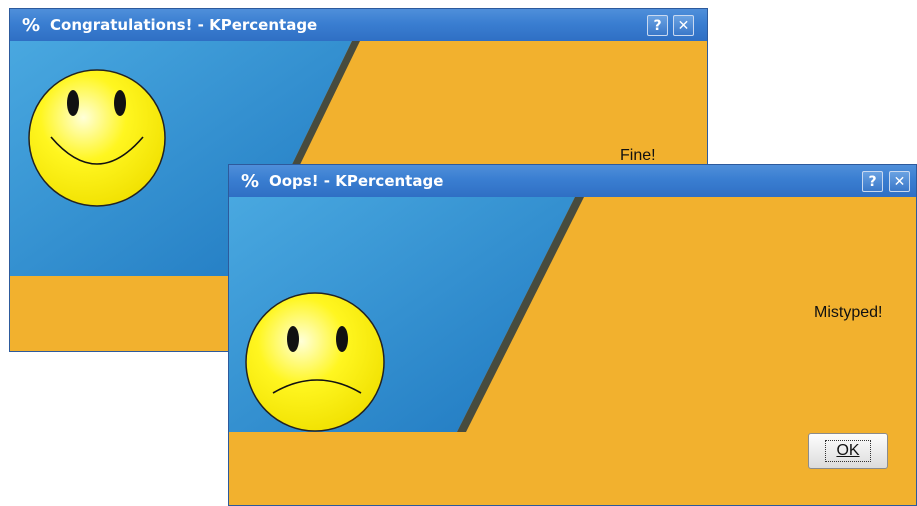  What do you see at coordinates (638, 155) in the screenshot?
I see `congratulations-message: Fine!` at bounding box center [638, 155].